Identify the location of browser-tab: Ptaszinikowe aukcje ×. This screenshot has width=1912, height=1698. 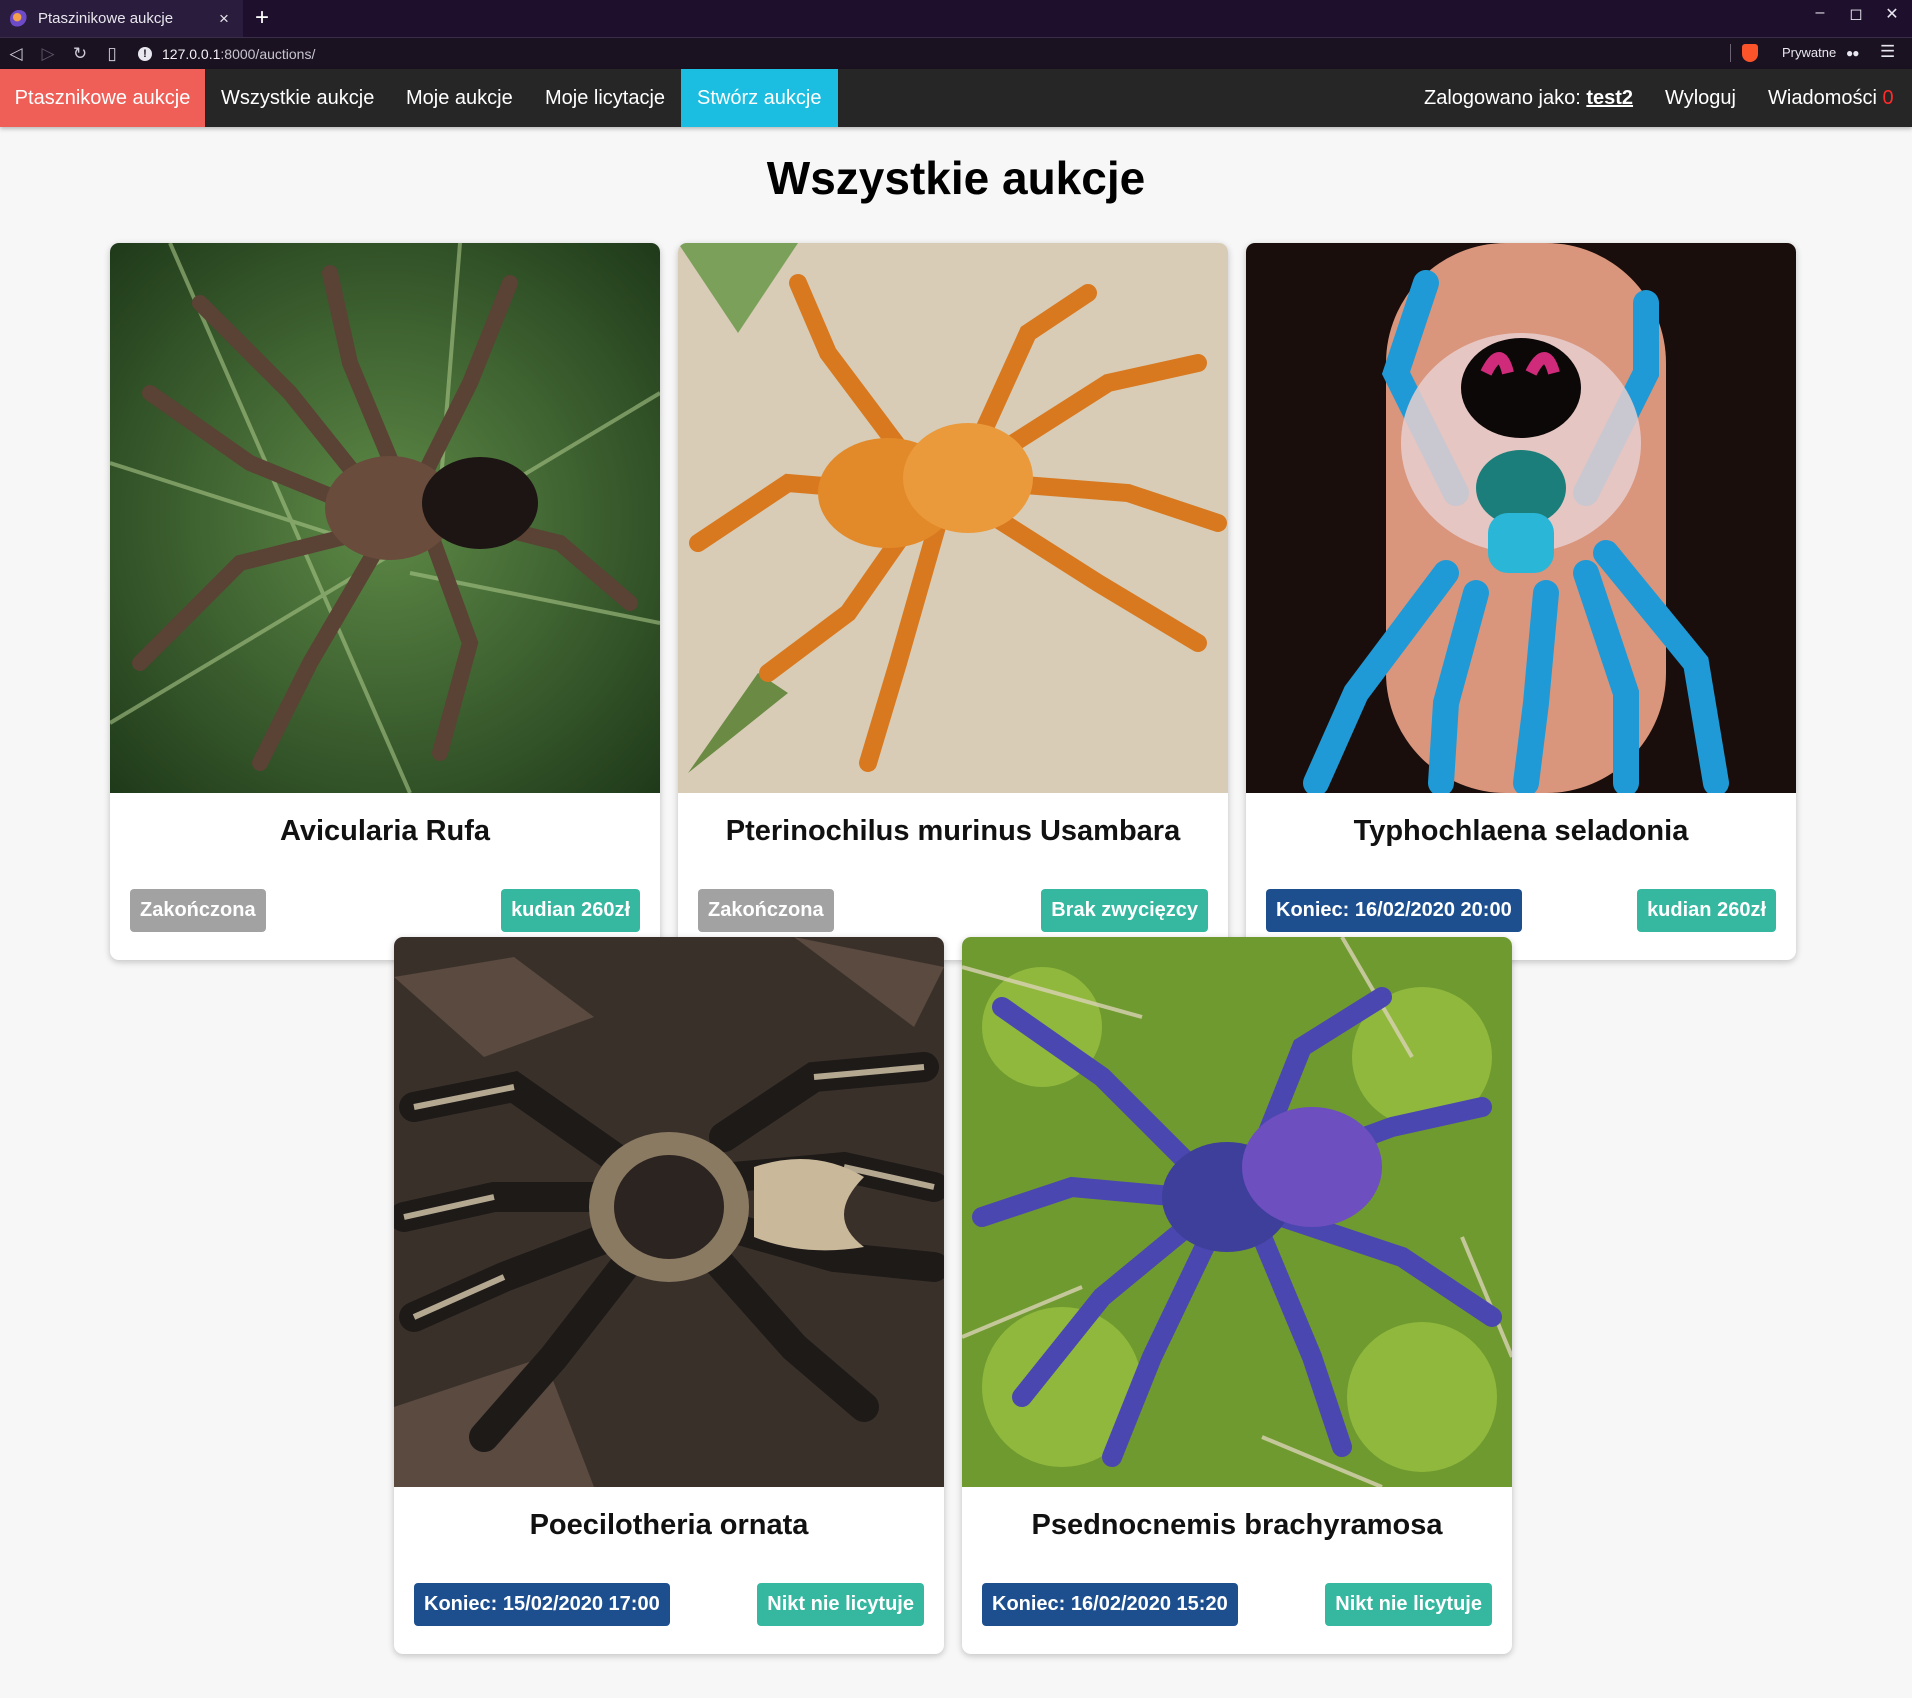
(121, 18).